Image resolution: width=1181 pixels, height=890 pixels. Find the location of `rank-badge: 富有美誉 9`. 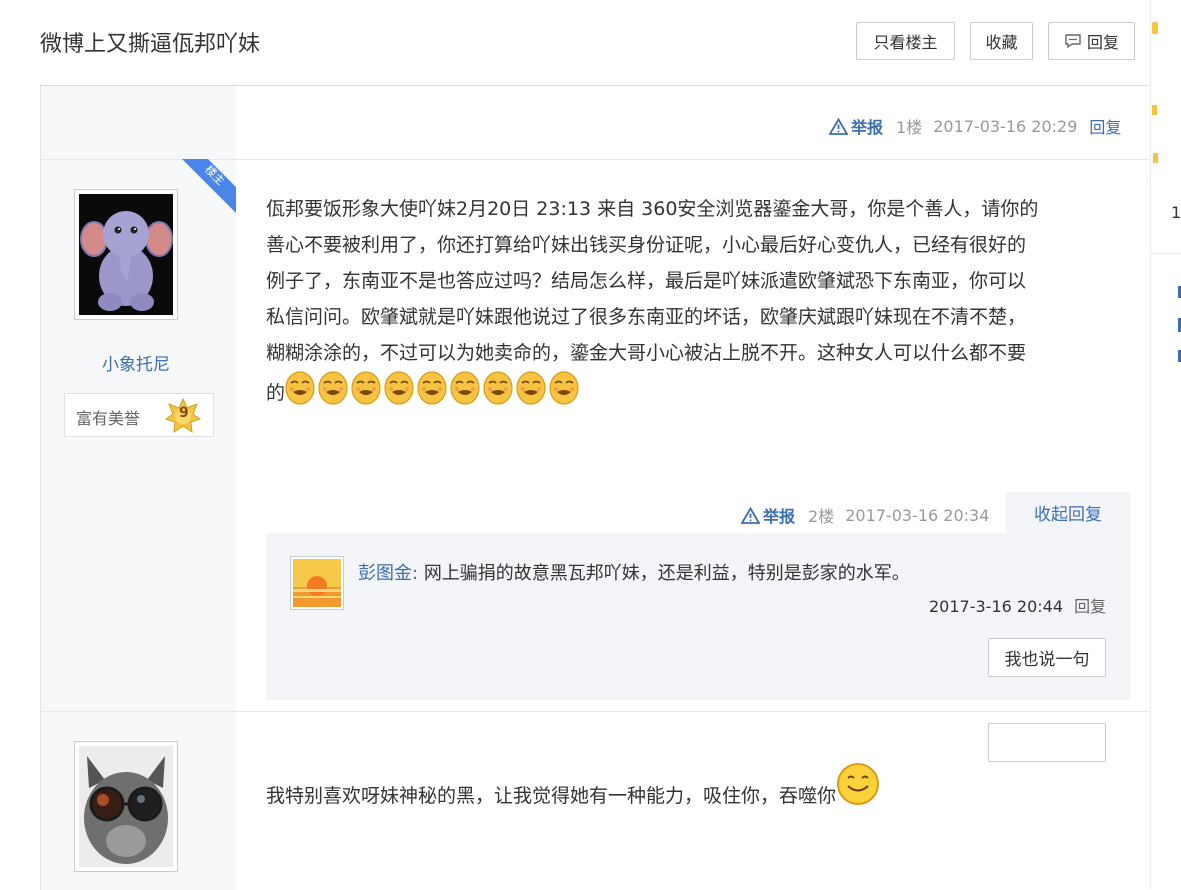

rank-badge: 富有美誉 9 is located at coordinates (139, 415).